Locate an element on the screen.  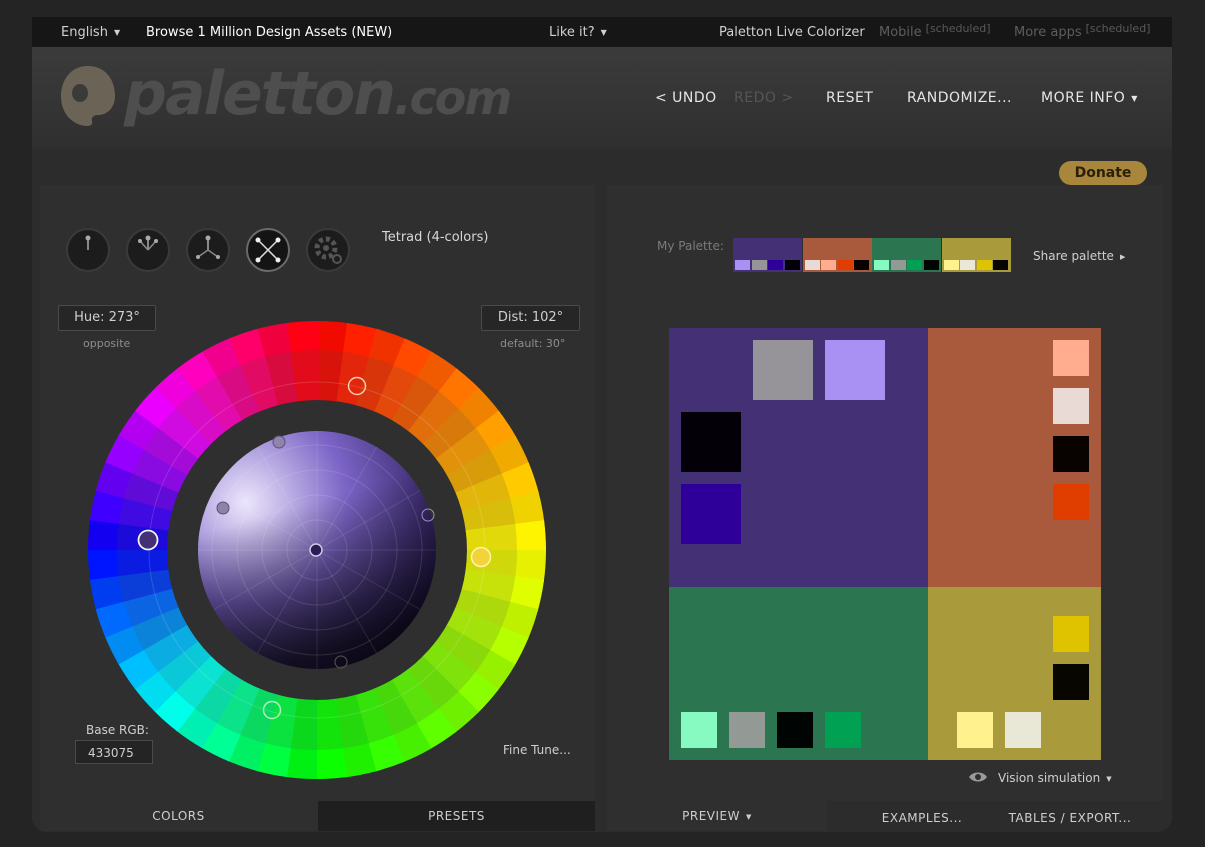
vision-label: Vision simulation is located at coordinates (1049, 778).